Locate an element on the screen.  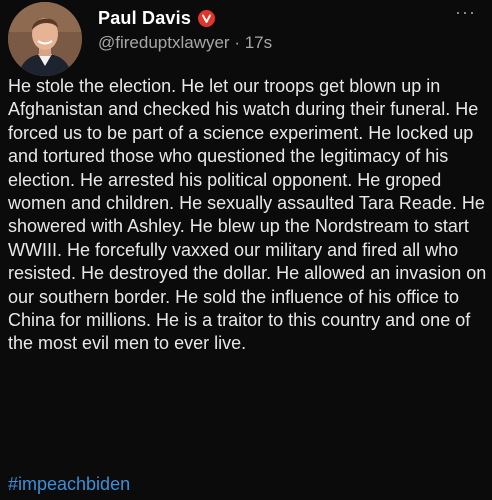
verified-badge-icon is located at coordinates (207, 18).